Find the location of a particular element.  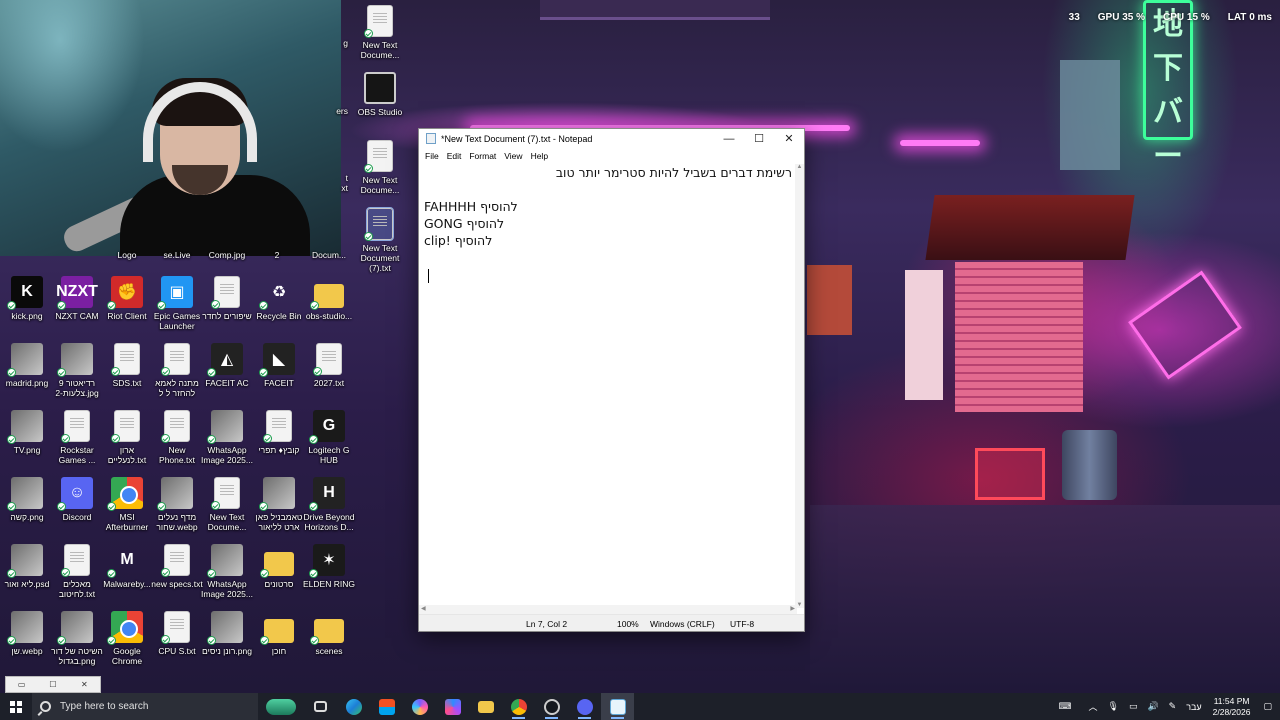

desktop-icon: Kkick.png is located at coordinates (27, 298).